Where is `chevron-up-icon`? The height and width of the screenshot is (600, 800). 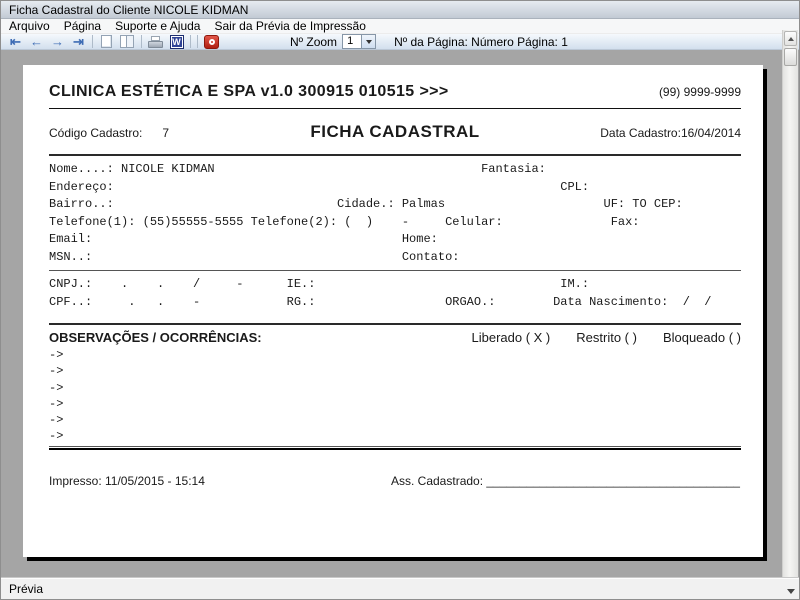
chevron-up-icon is located at coordinates (790, 38).